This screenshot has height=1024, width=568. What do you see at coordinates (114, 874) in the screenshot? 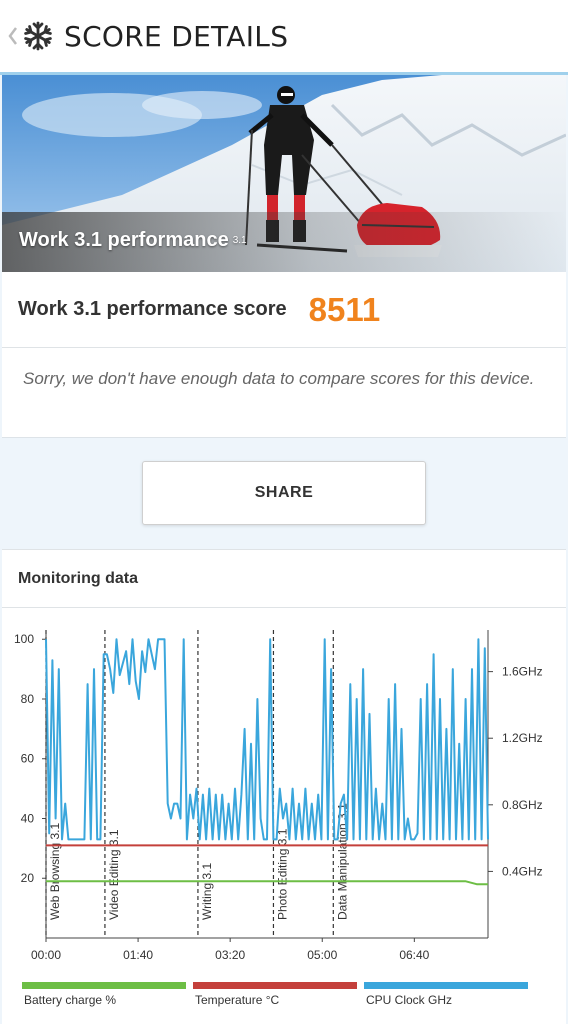
I see `segment-label: Video Editing 3.1` at bounding box center [114, 874].